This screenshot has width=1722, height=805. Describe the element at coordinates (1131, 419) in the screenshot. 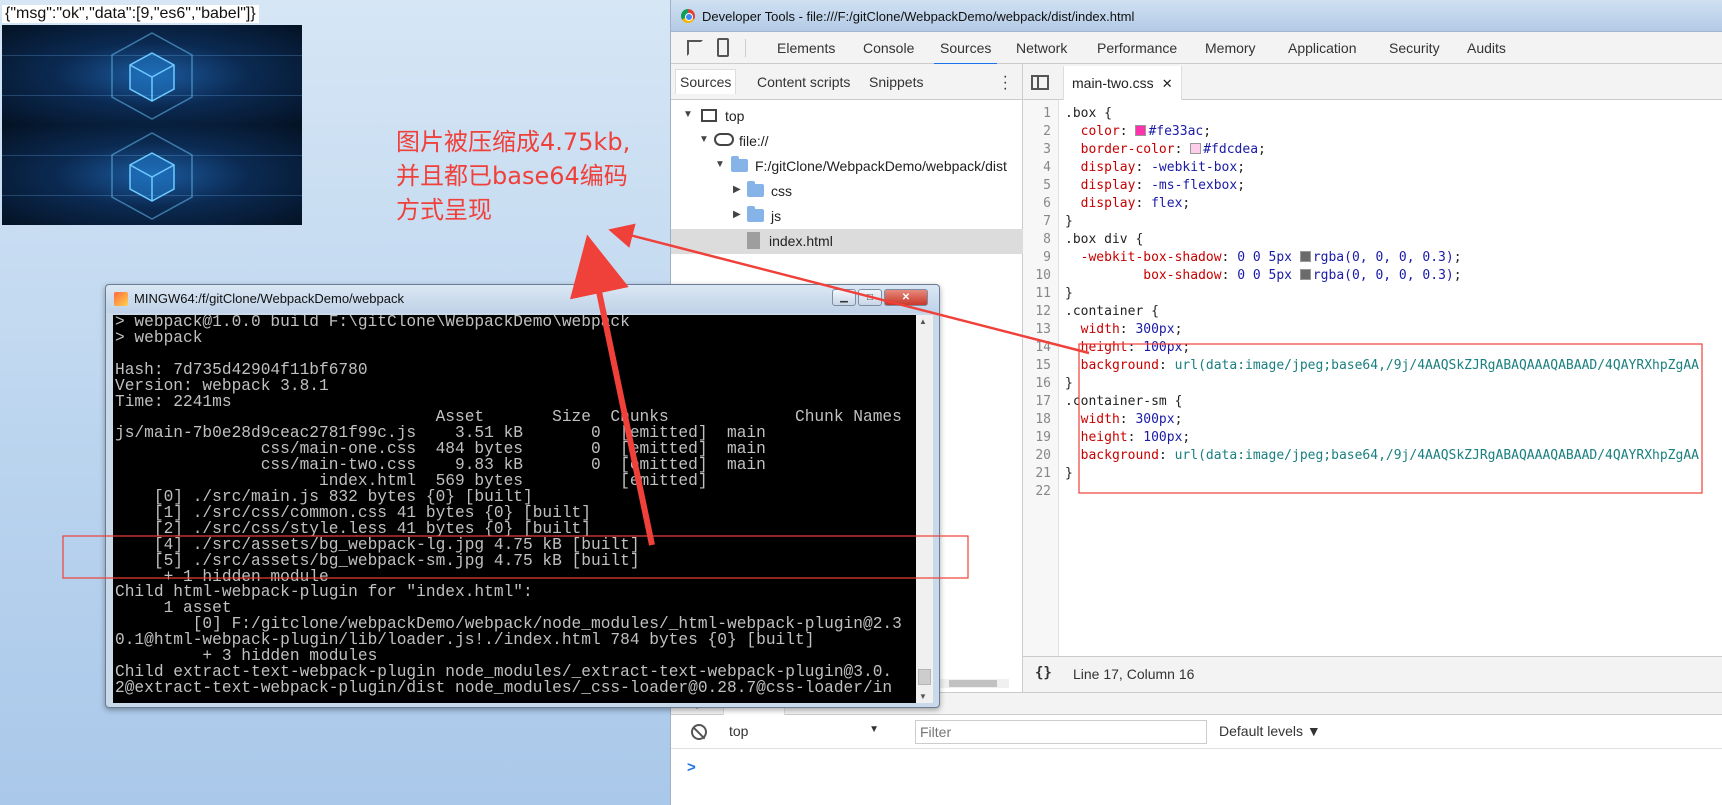

I see `code-line: width: 300px;` at that location.